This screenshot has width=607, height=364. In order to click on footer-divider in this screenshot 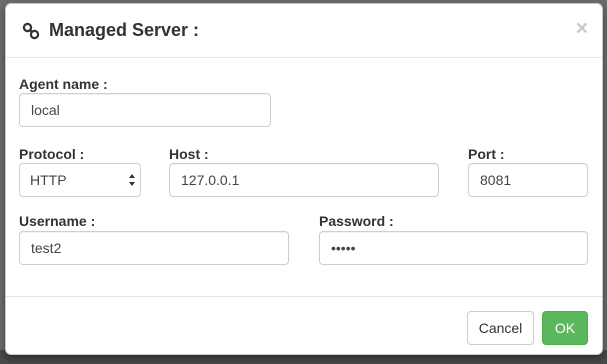, I will do `click(304, 296)`.